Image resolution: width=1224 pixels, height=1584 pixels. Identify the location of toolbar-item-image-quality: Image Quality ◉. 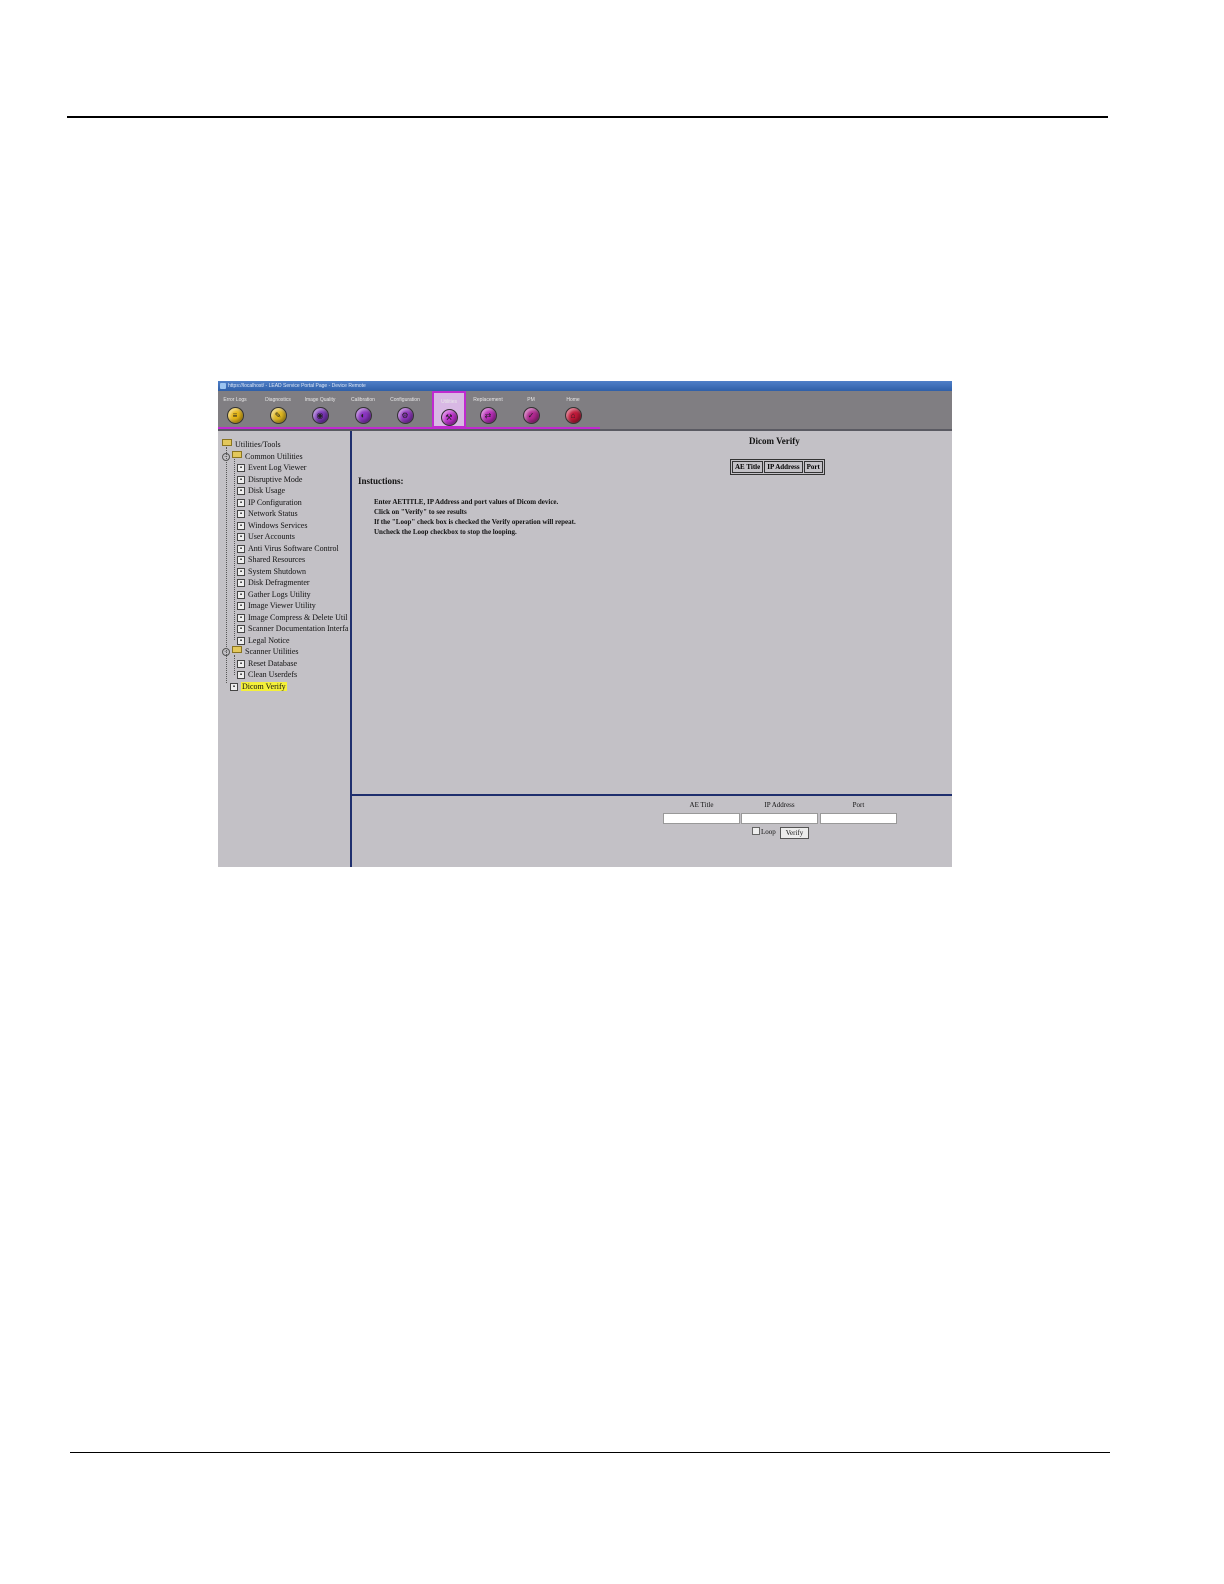
(320, 410).